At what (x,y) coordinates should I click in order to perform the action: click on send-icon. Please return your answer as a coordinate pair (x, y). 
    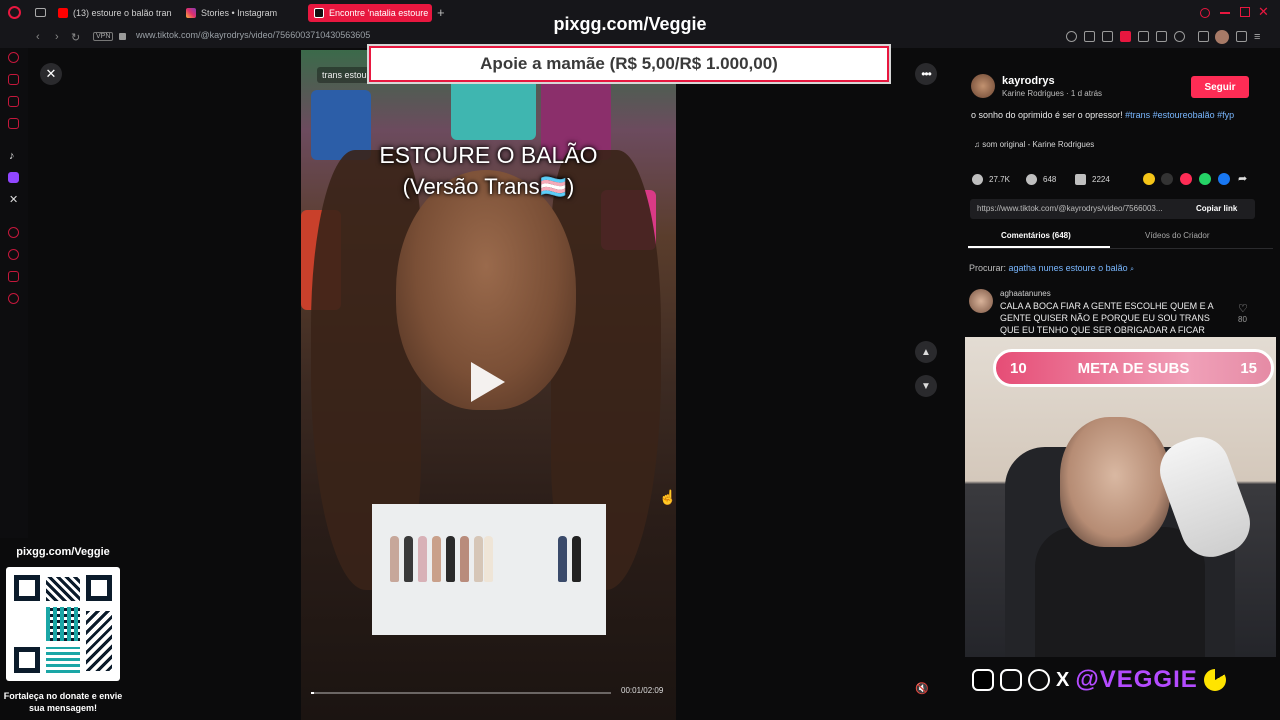
    Looking at the image, I should click on (1186, 179).